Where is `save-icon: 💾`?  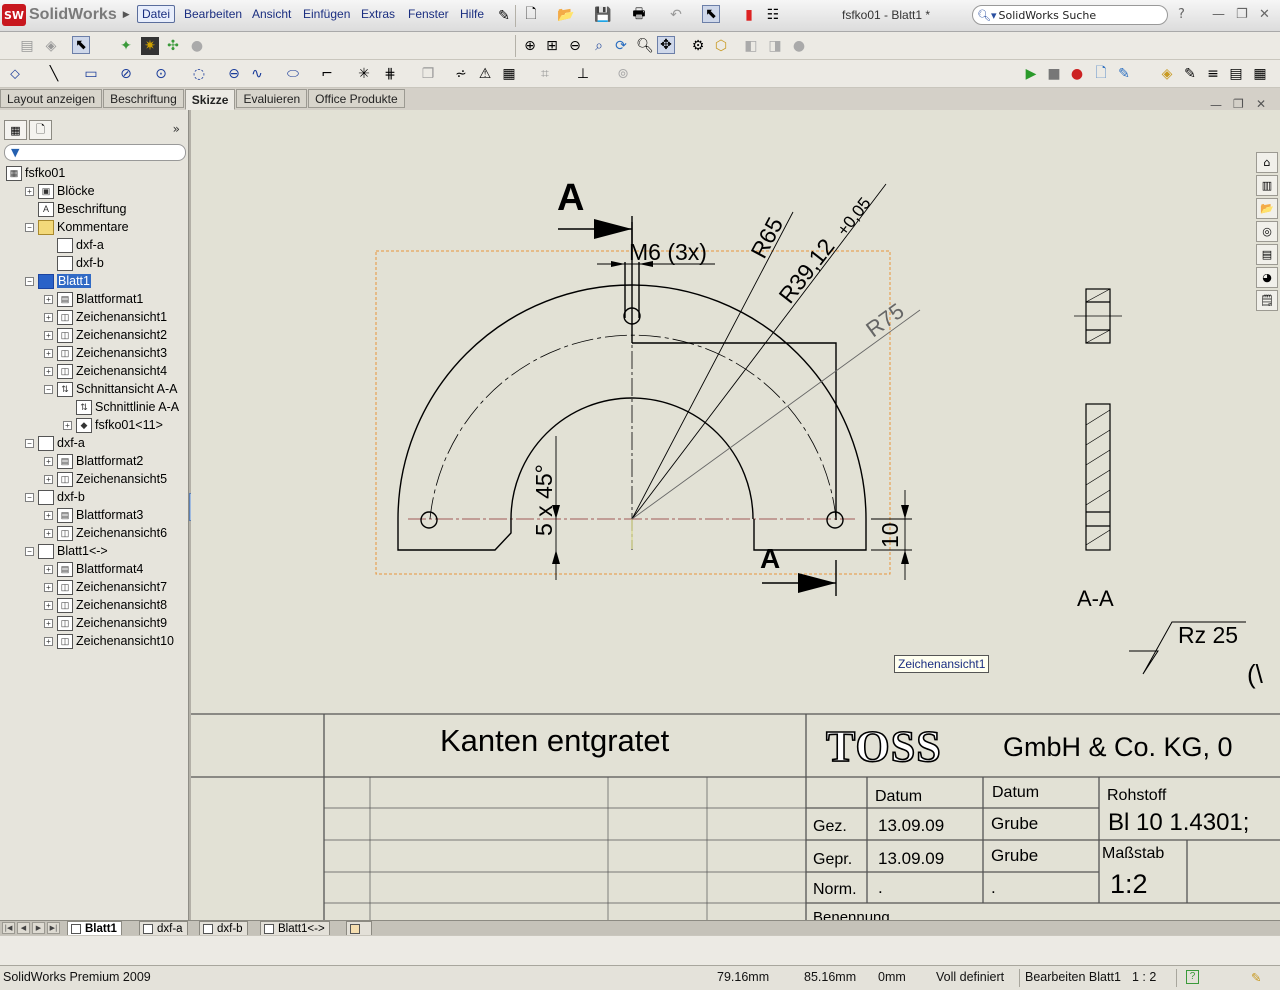
save-icon: 💾 is located at coordinates (603, 15).